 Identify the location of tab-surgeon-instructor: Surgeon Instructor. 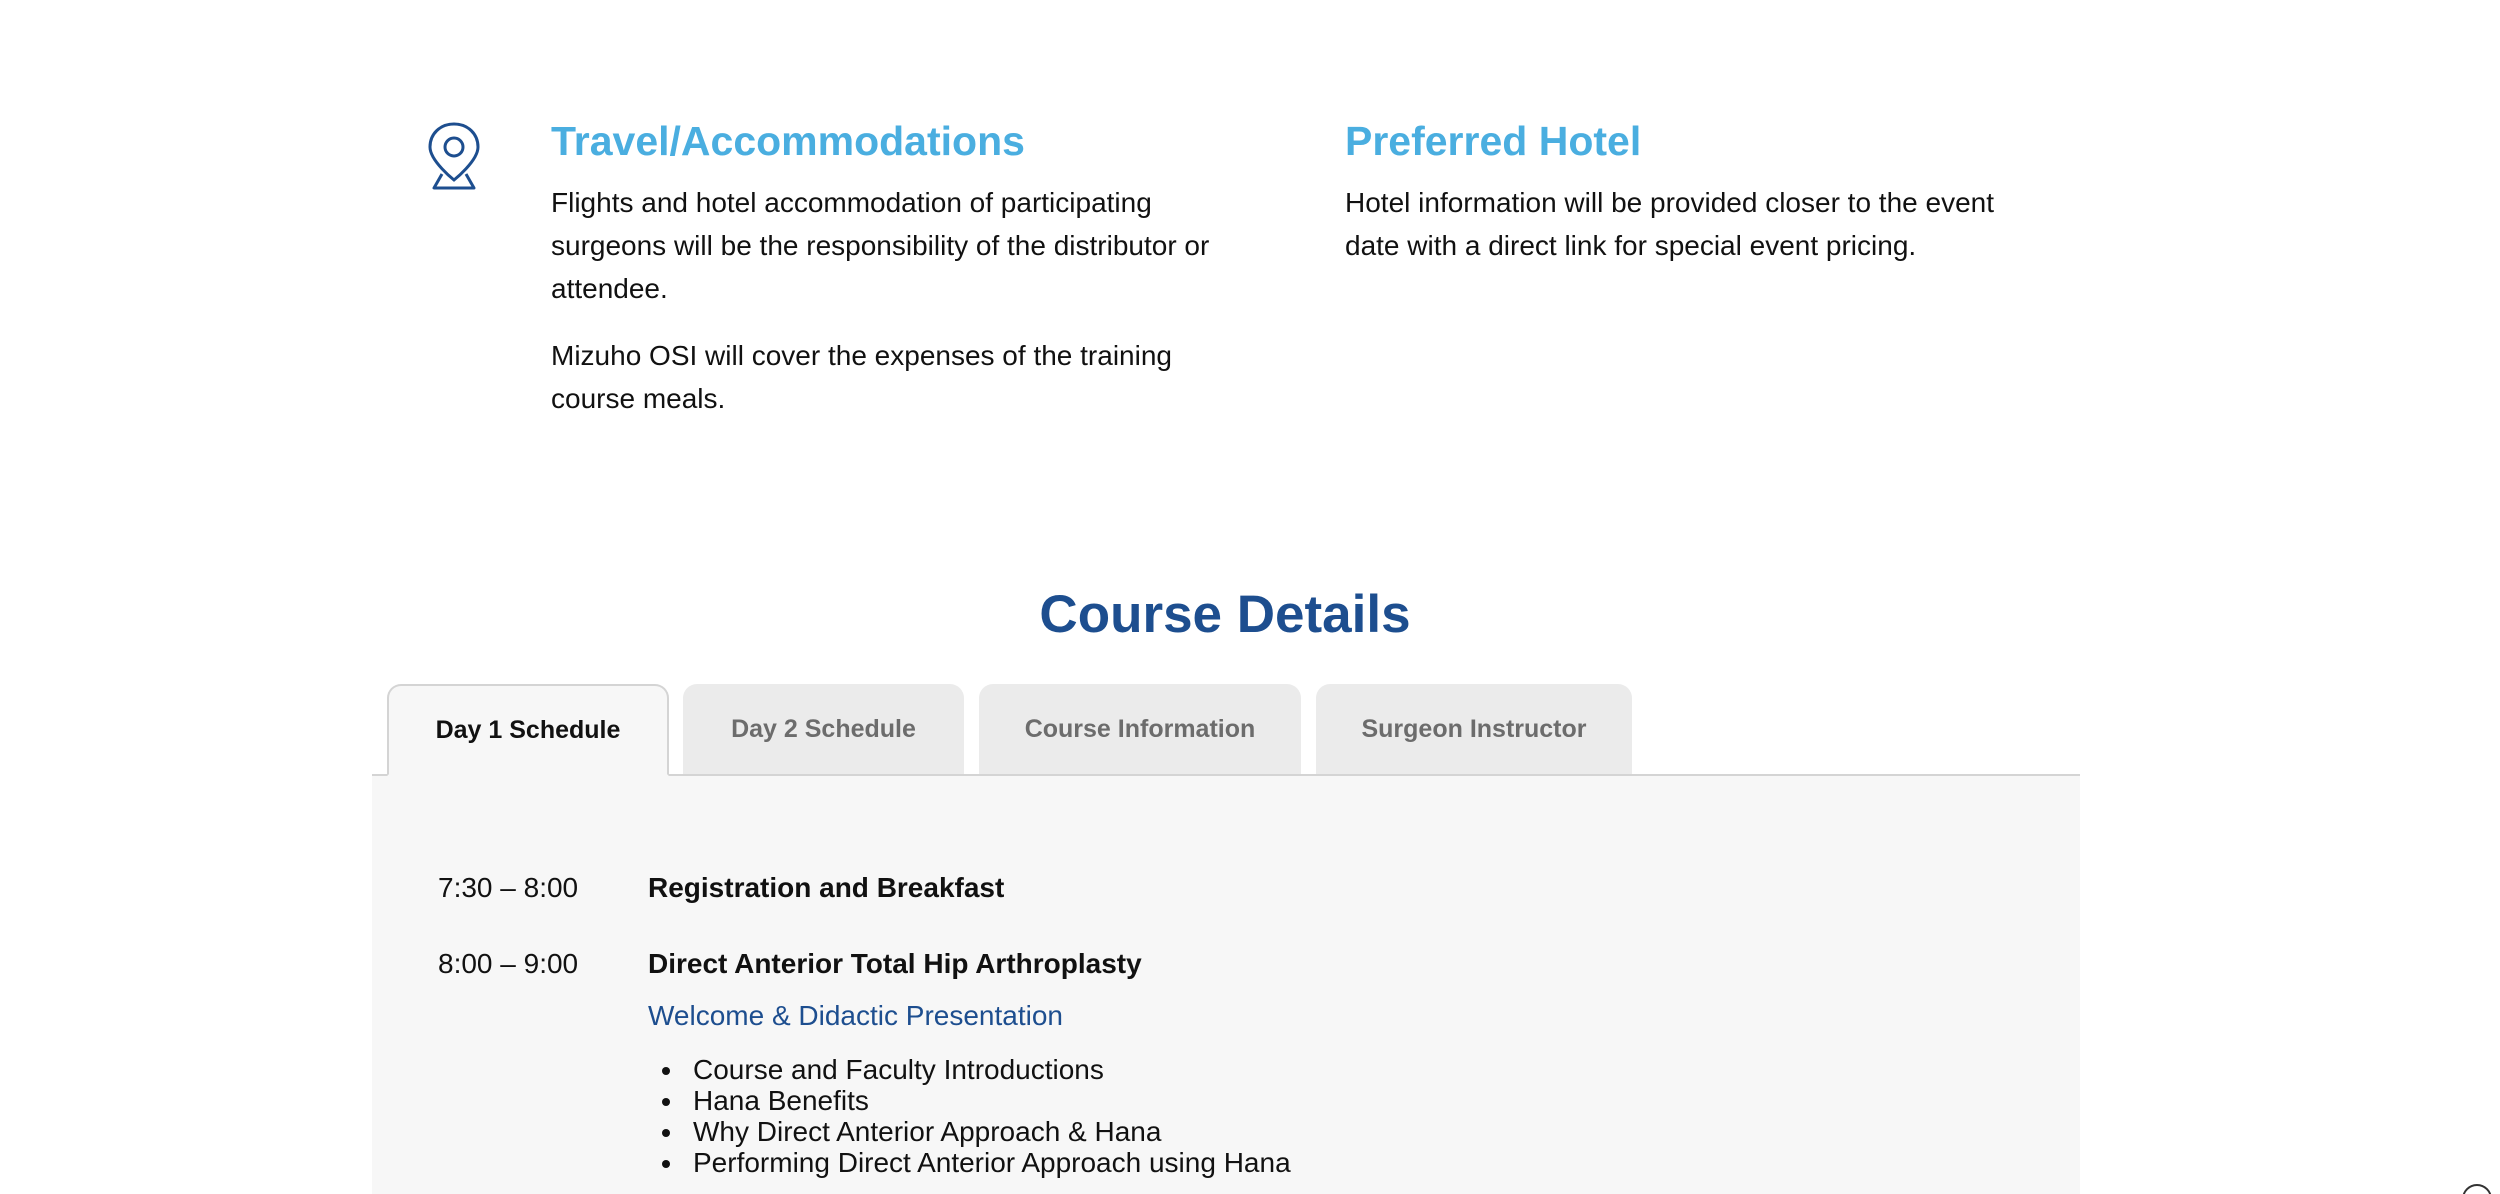
(1474, 729).